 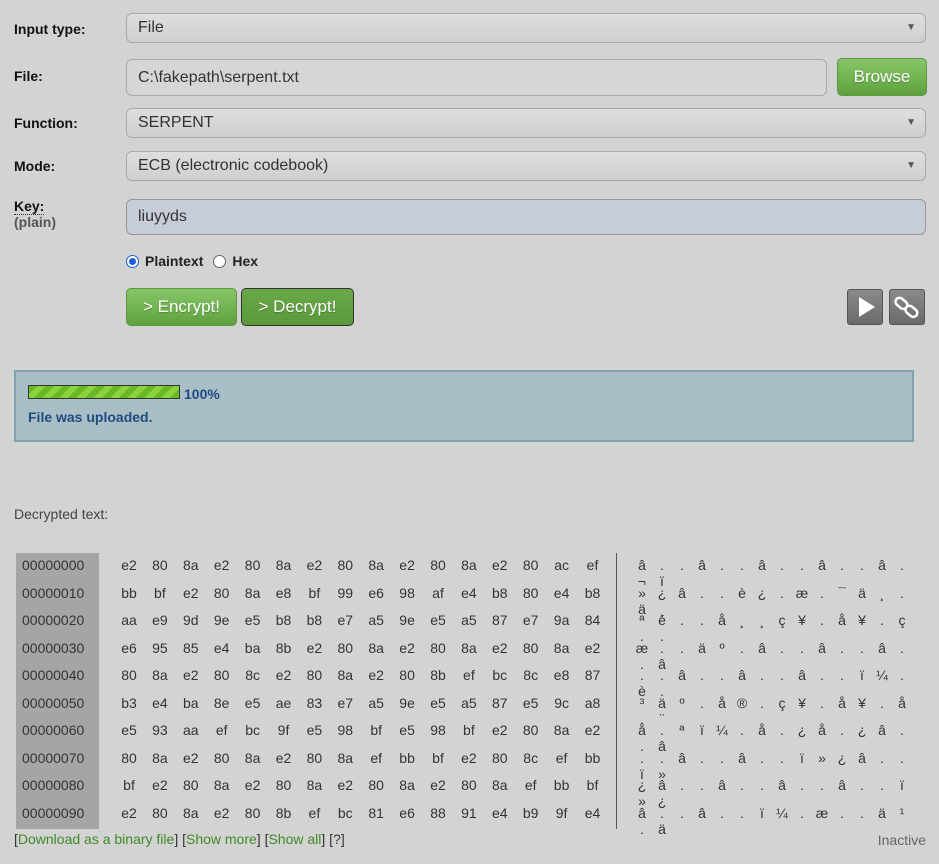 What do you see at coordinates (882, 77) in the screenshot?
I see `browse-button: Browse` at bounding box center [882, 77].